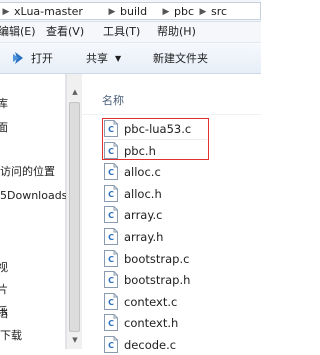  What do you see at coordinates (157, 280) in the screenshot?
I see `file-name: bootstrap.h` at bounding box center [157, 280].